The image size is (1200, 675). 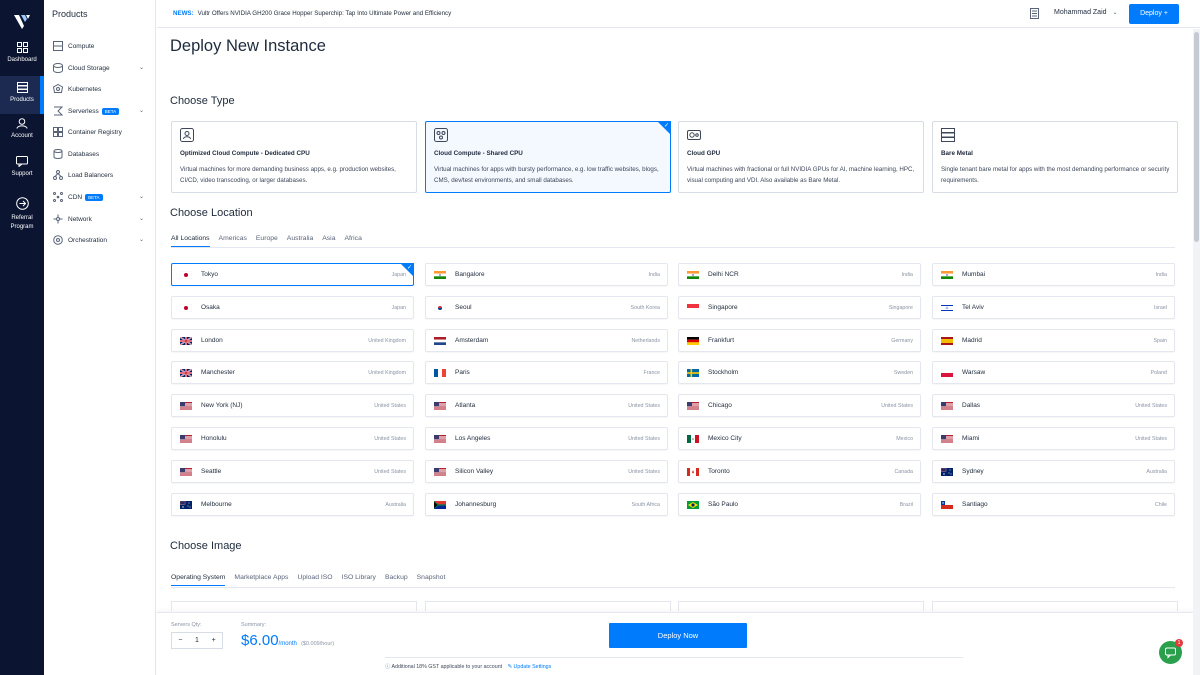 I want to click on location-card: Bangalore India, so click(x=546, y=274).